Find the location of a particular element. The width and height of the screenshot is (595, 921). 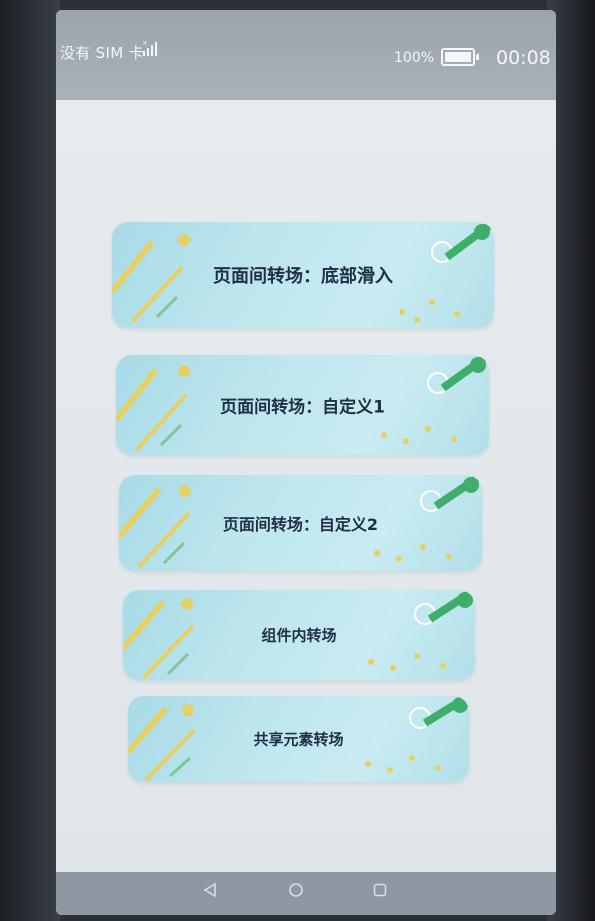

button-page-transition-slide-bottom: 页面间转场：底部滑入 is located at coordinates (303, 275).